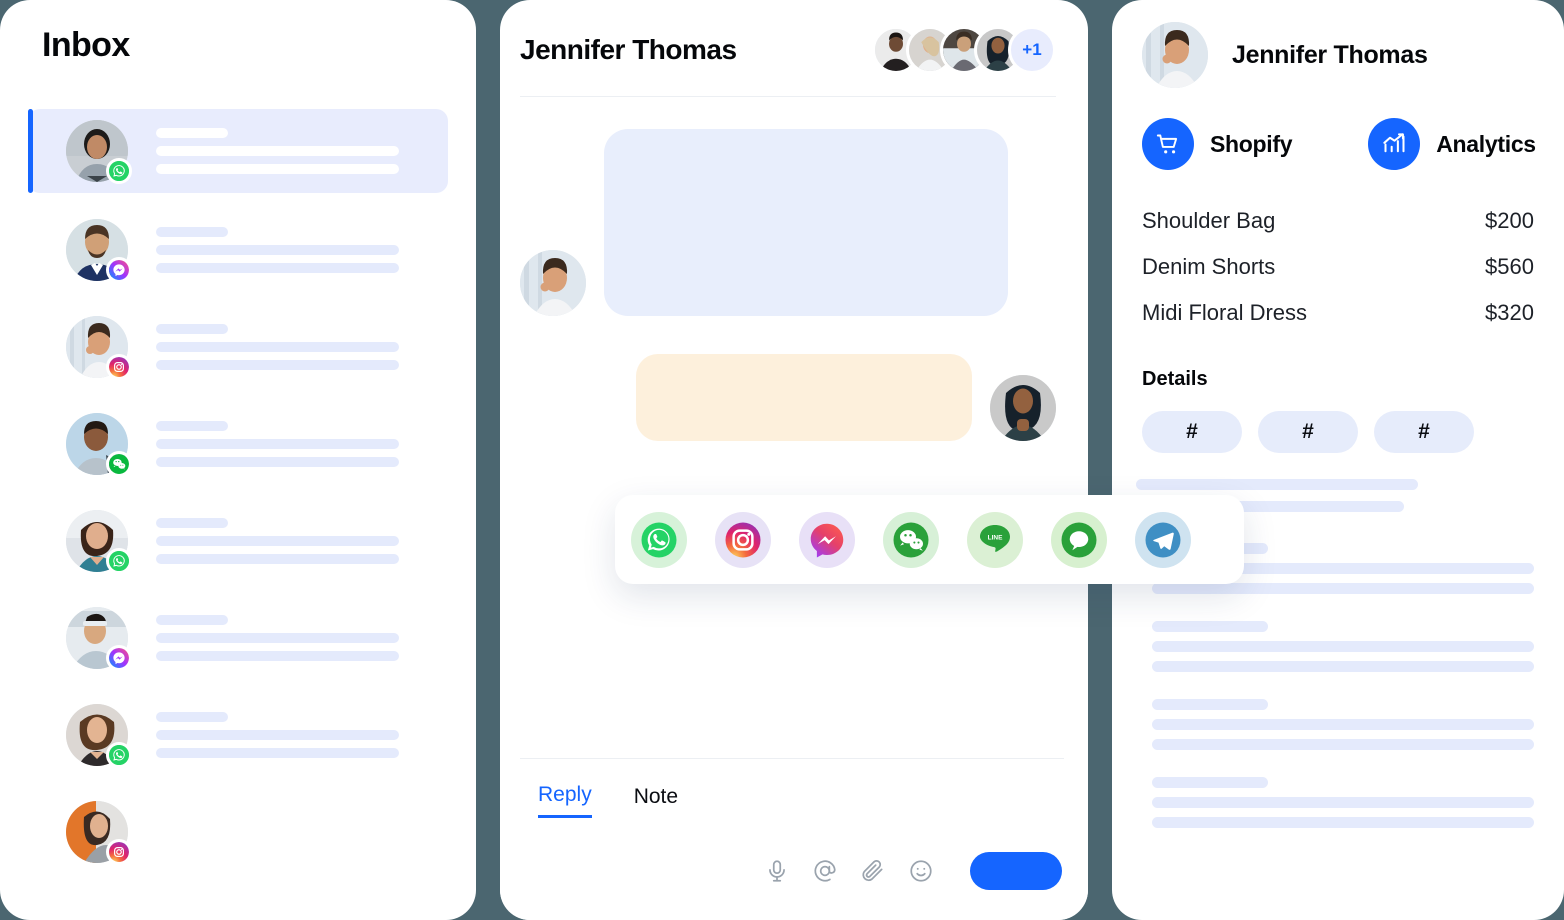 Image resolution: width=1564 pixels, height=920 pixels. What do you see at coordinates (1486, 143) in the screenshot?
I see `integration-label: Analytics` at bounding box center [1486, 143].